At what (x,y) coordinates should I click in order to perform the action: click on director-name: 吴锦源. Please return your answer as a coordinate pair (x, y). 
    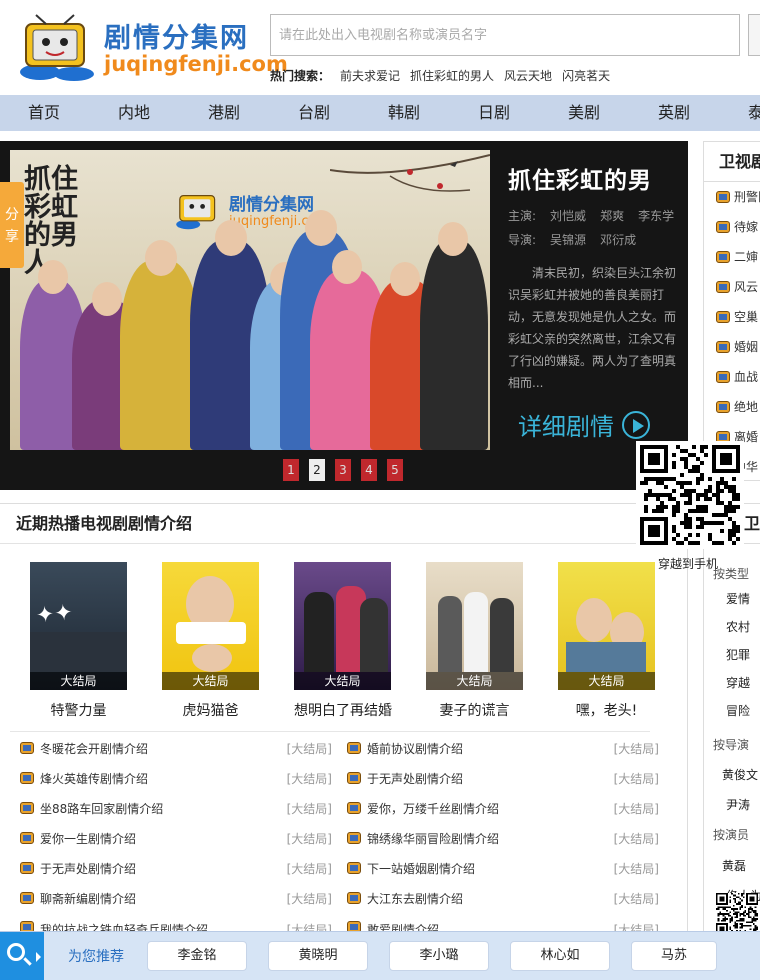
    Looking at the image, I should click on (568, 240).